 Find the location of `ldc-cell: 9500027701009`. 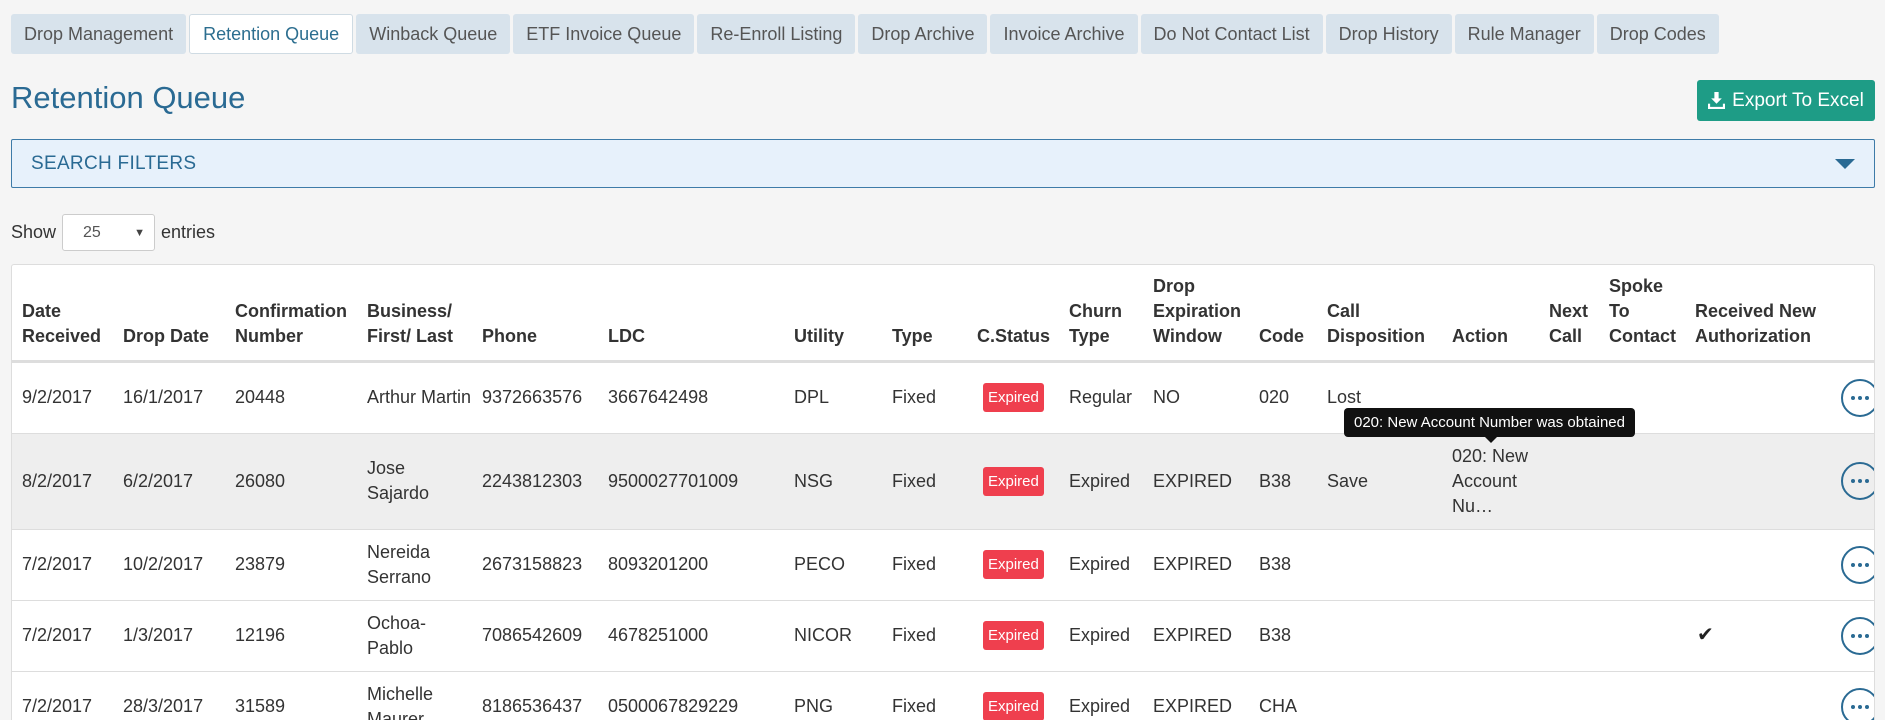

ldc-cell: 9500027701009 is located at coordinates (691, 481).